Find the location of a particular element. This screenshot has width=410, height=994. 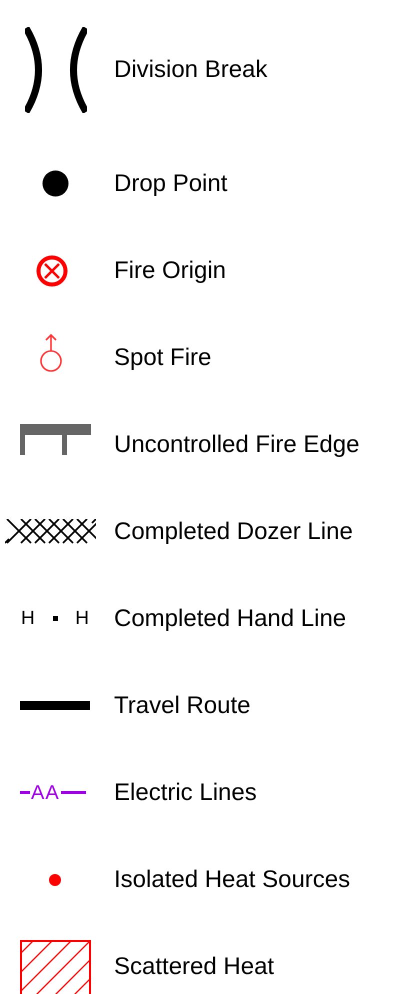

circle-arrow-icon is located at coordinates (51, 352).